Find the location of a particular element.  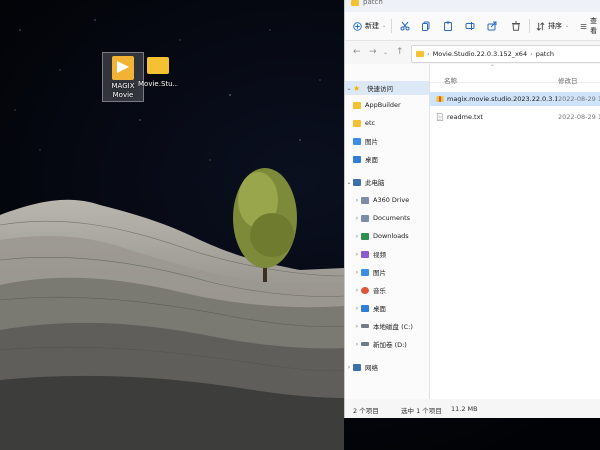

nav-item-drive-c: › 本地磁盘 (C:) is located at coordinates (395, 326).